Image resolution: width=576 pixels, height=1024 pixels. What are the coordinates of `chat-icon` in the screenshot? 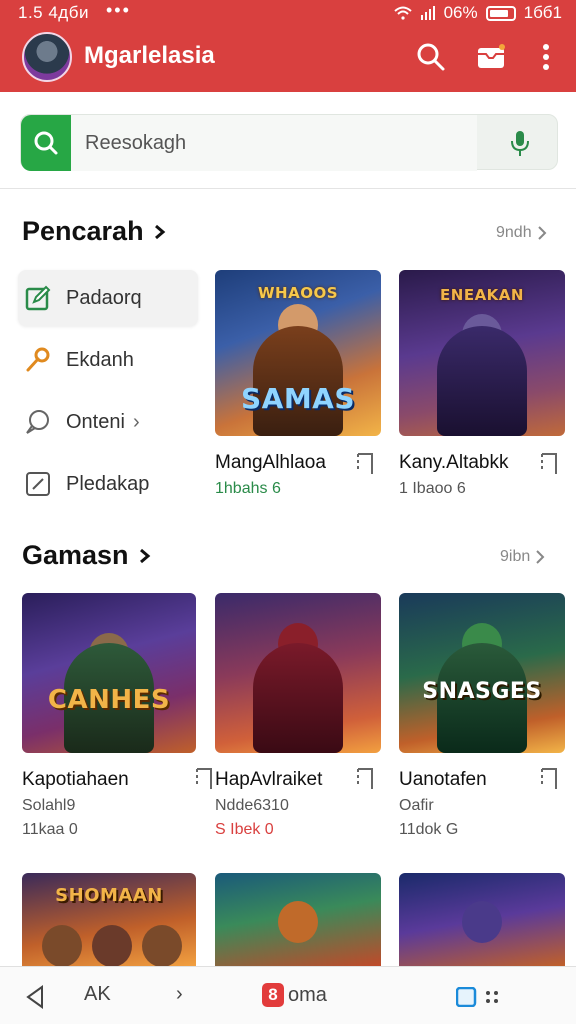 It's located at (37, 422).